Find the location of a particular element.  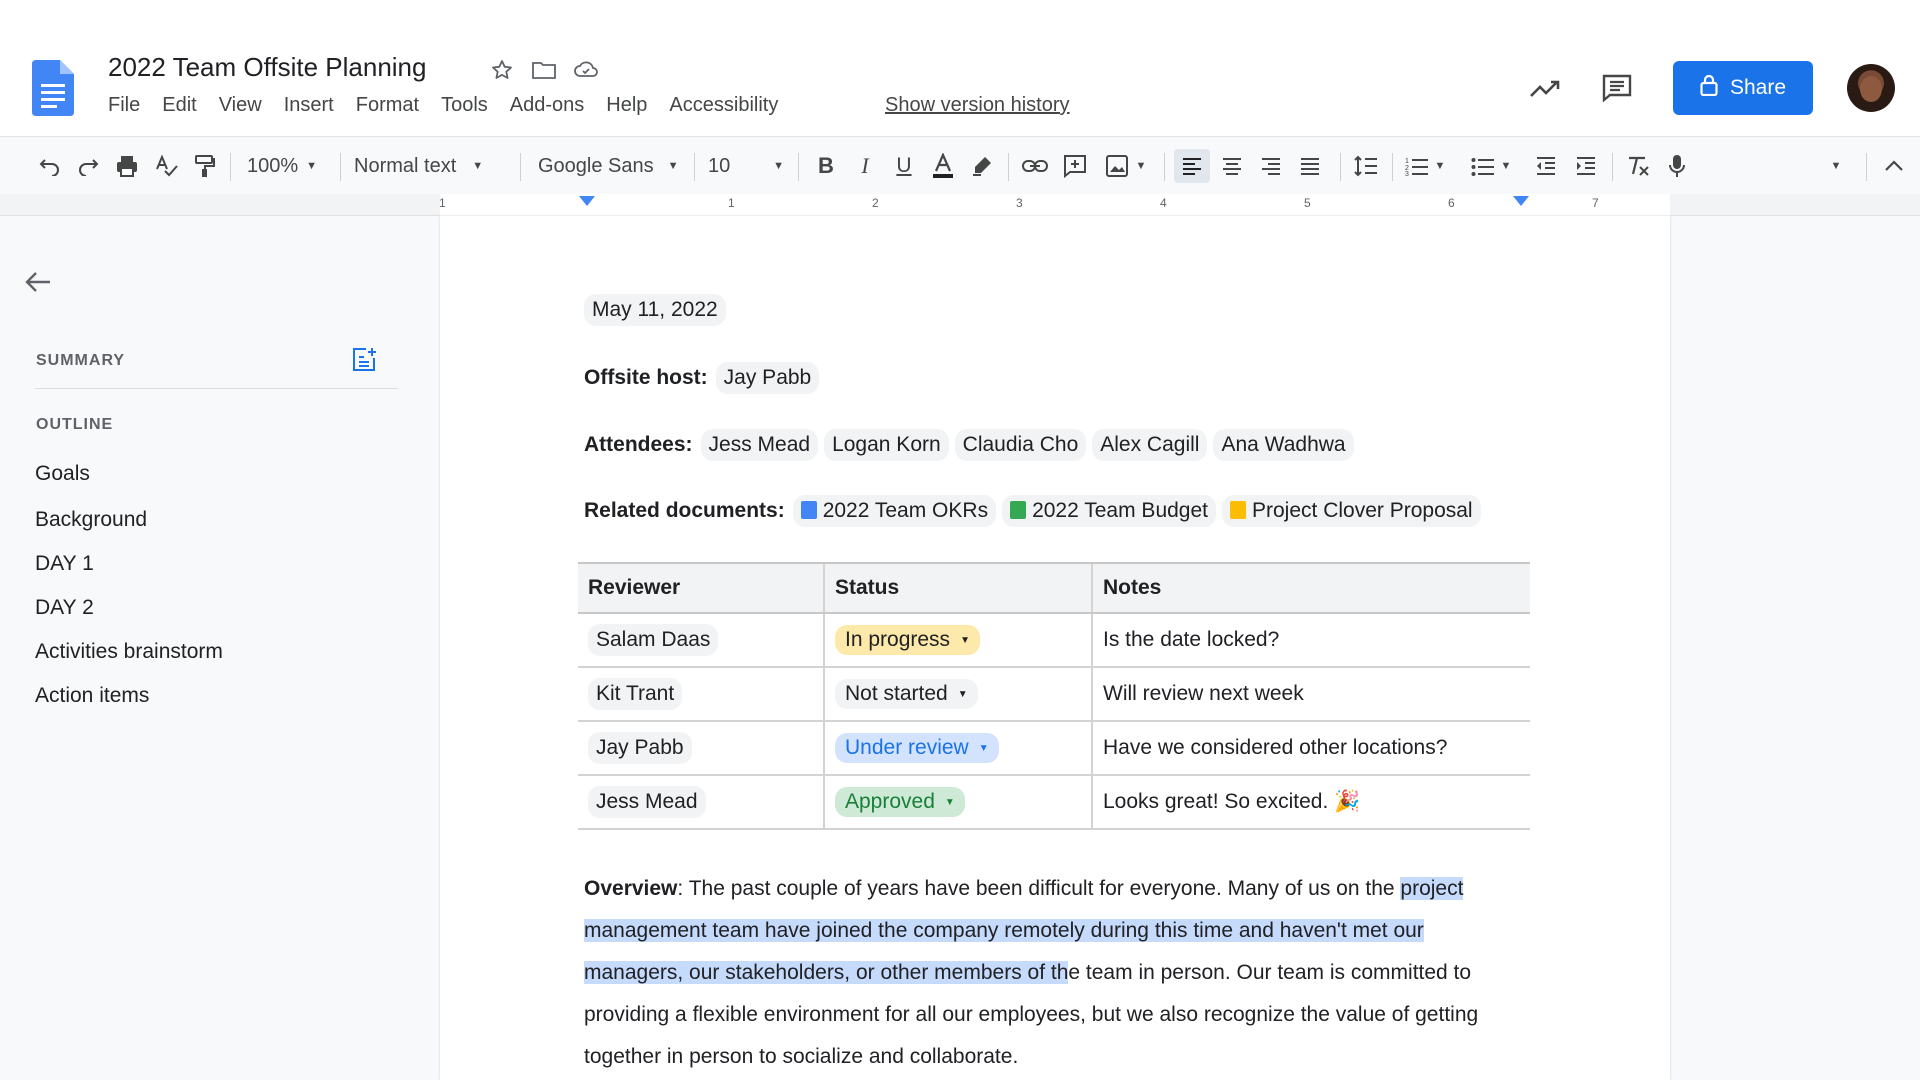

status-dropdown-chip: In progress ▼ is located at coordinates (907, 640).